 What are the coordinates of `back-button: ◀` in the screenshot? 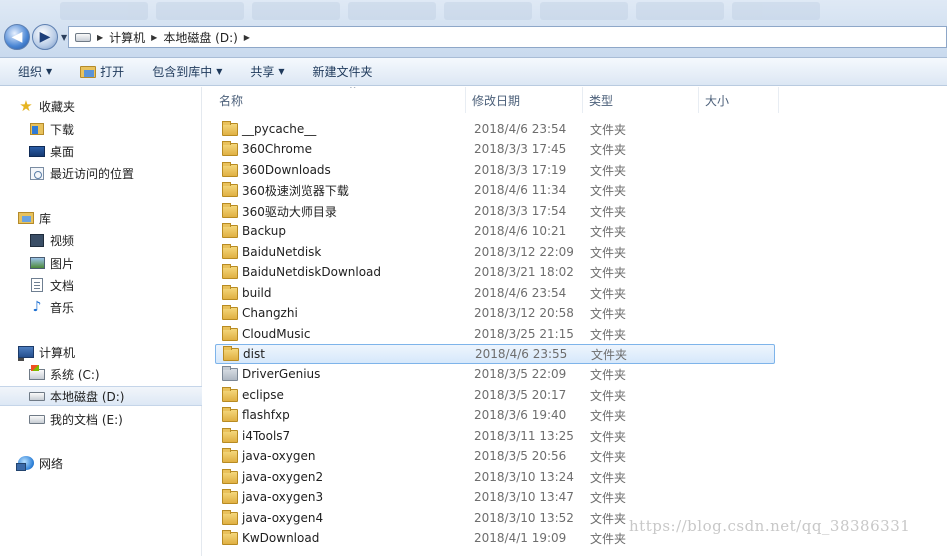 It's located at (17, 37).